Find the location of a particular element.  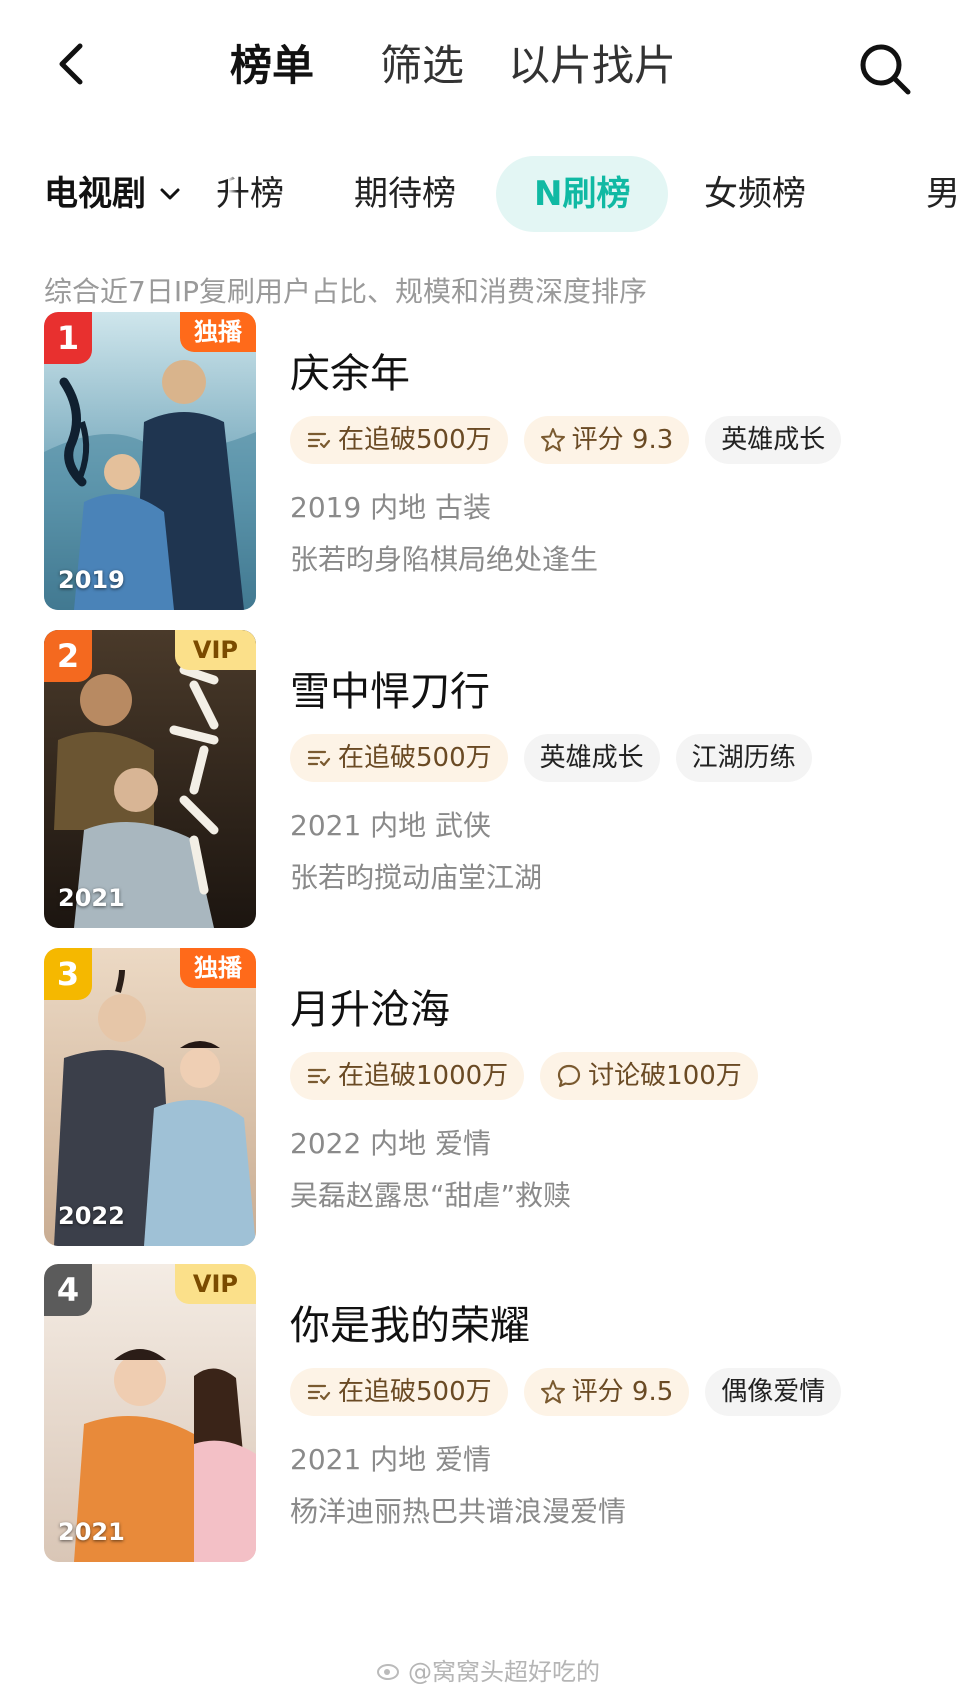

poster: 2 VIP 2021 is located at coordinates (150, 779).